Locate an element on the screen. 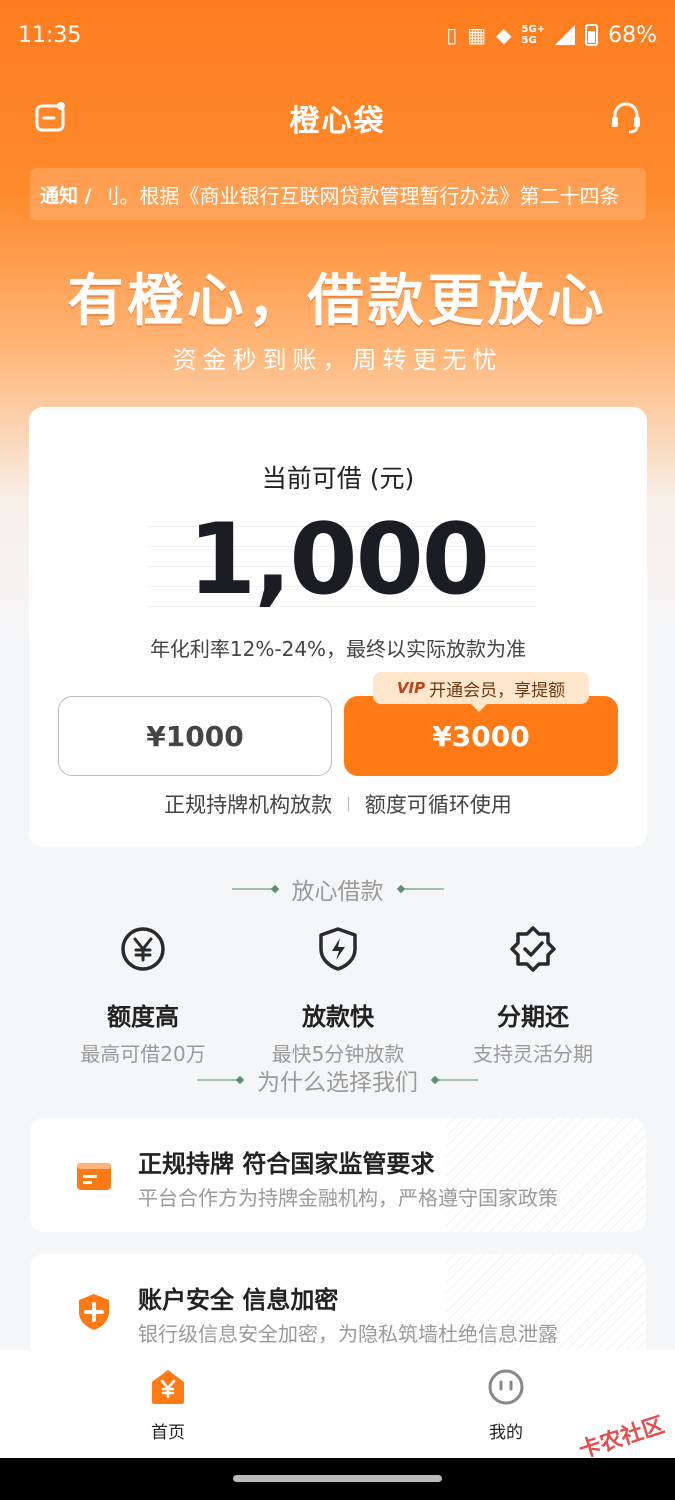 This screenshot has width=675, height=1500. wifi-icon: ◆ is located at coordinates (504, 35).